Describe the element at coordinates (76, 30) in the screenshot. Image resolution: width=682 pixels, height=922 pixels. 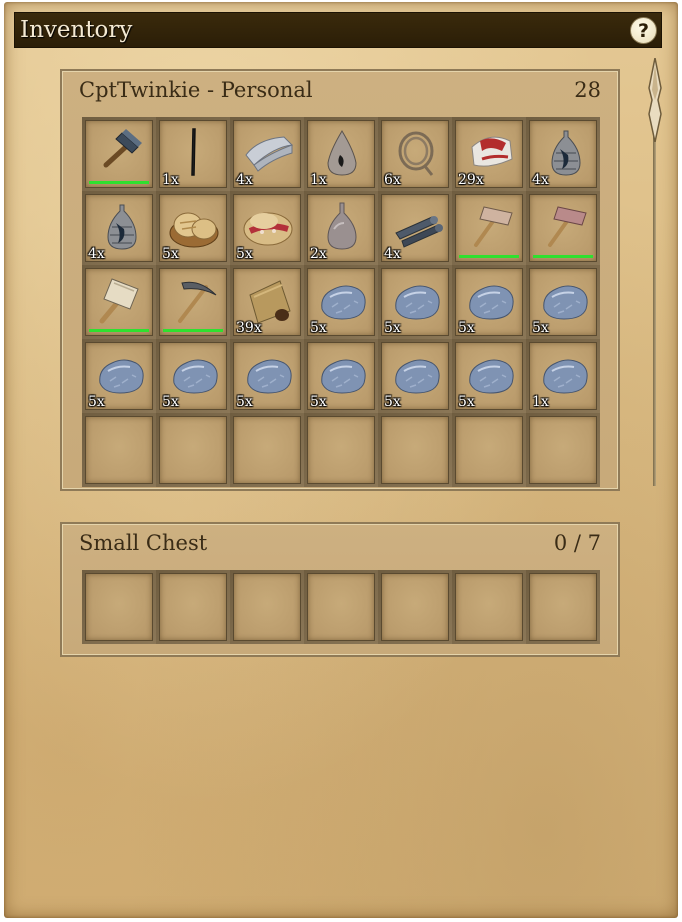
I see `window-title: Inventory` at that location.